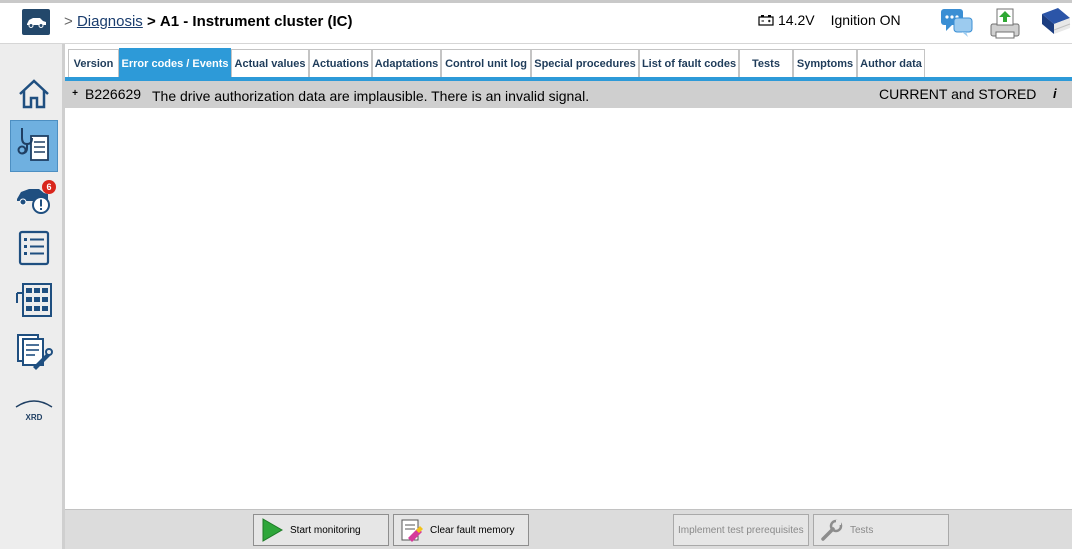 This screenshot has width=1072, height=549. Describe the element at coordinates (412, 530) in the screenshot. I see `clear-memory-icon` at that location.